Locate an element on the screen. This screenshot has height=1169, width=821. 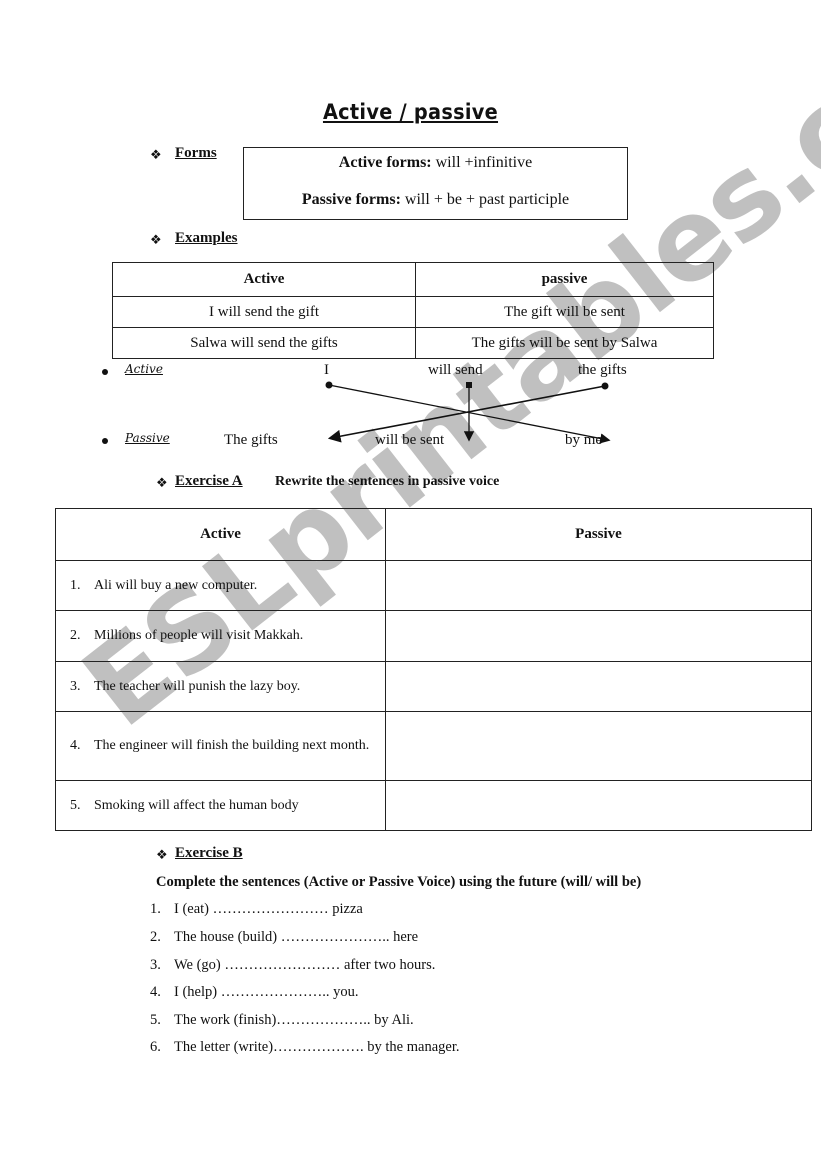
item-number: 2. is located at coordinates (155, 937).